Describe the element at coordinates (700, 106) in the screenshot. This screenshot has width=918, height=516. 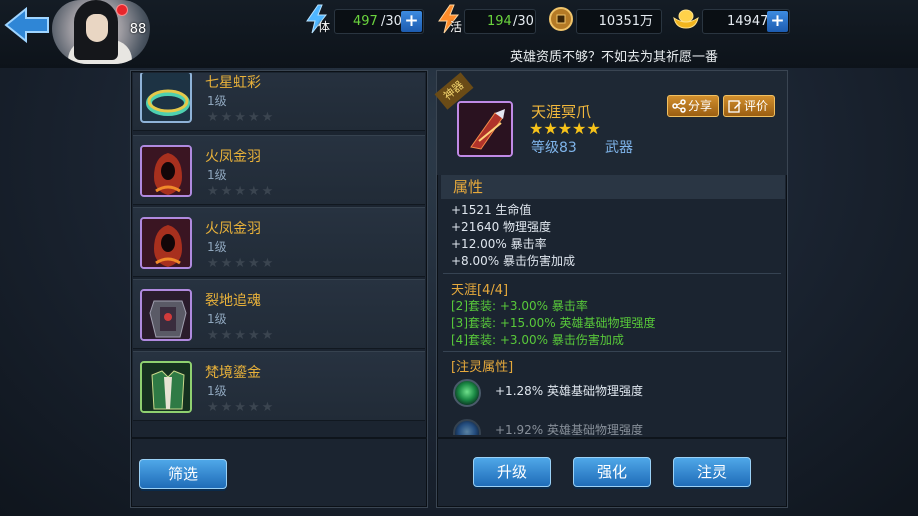
I see `share-label: 分享` at that location.